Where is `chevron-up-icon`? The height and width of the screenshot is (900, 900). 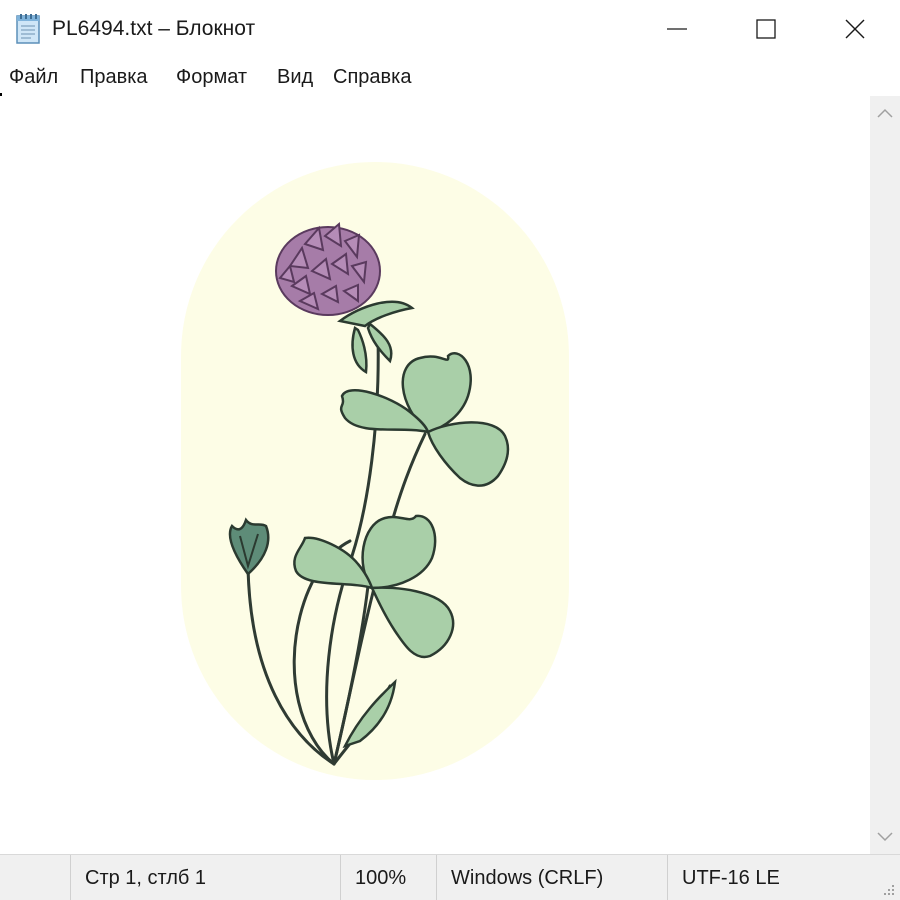 chevron-up-icon is located at coordinates (885, 113).